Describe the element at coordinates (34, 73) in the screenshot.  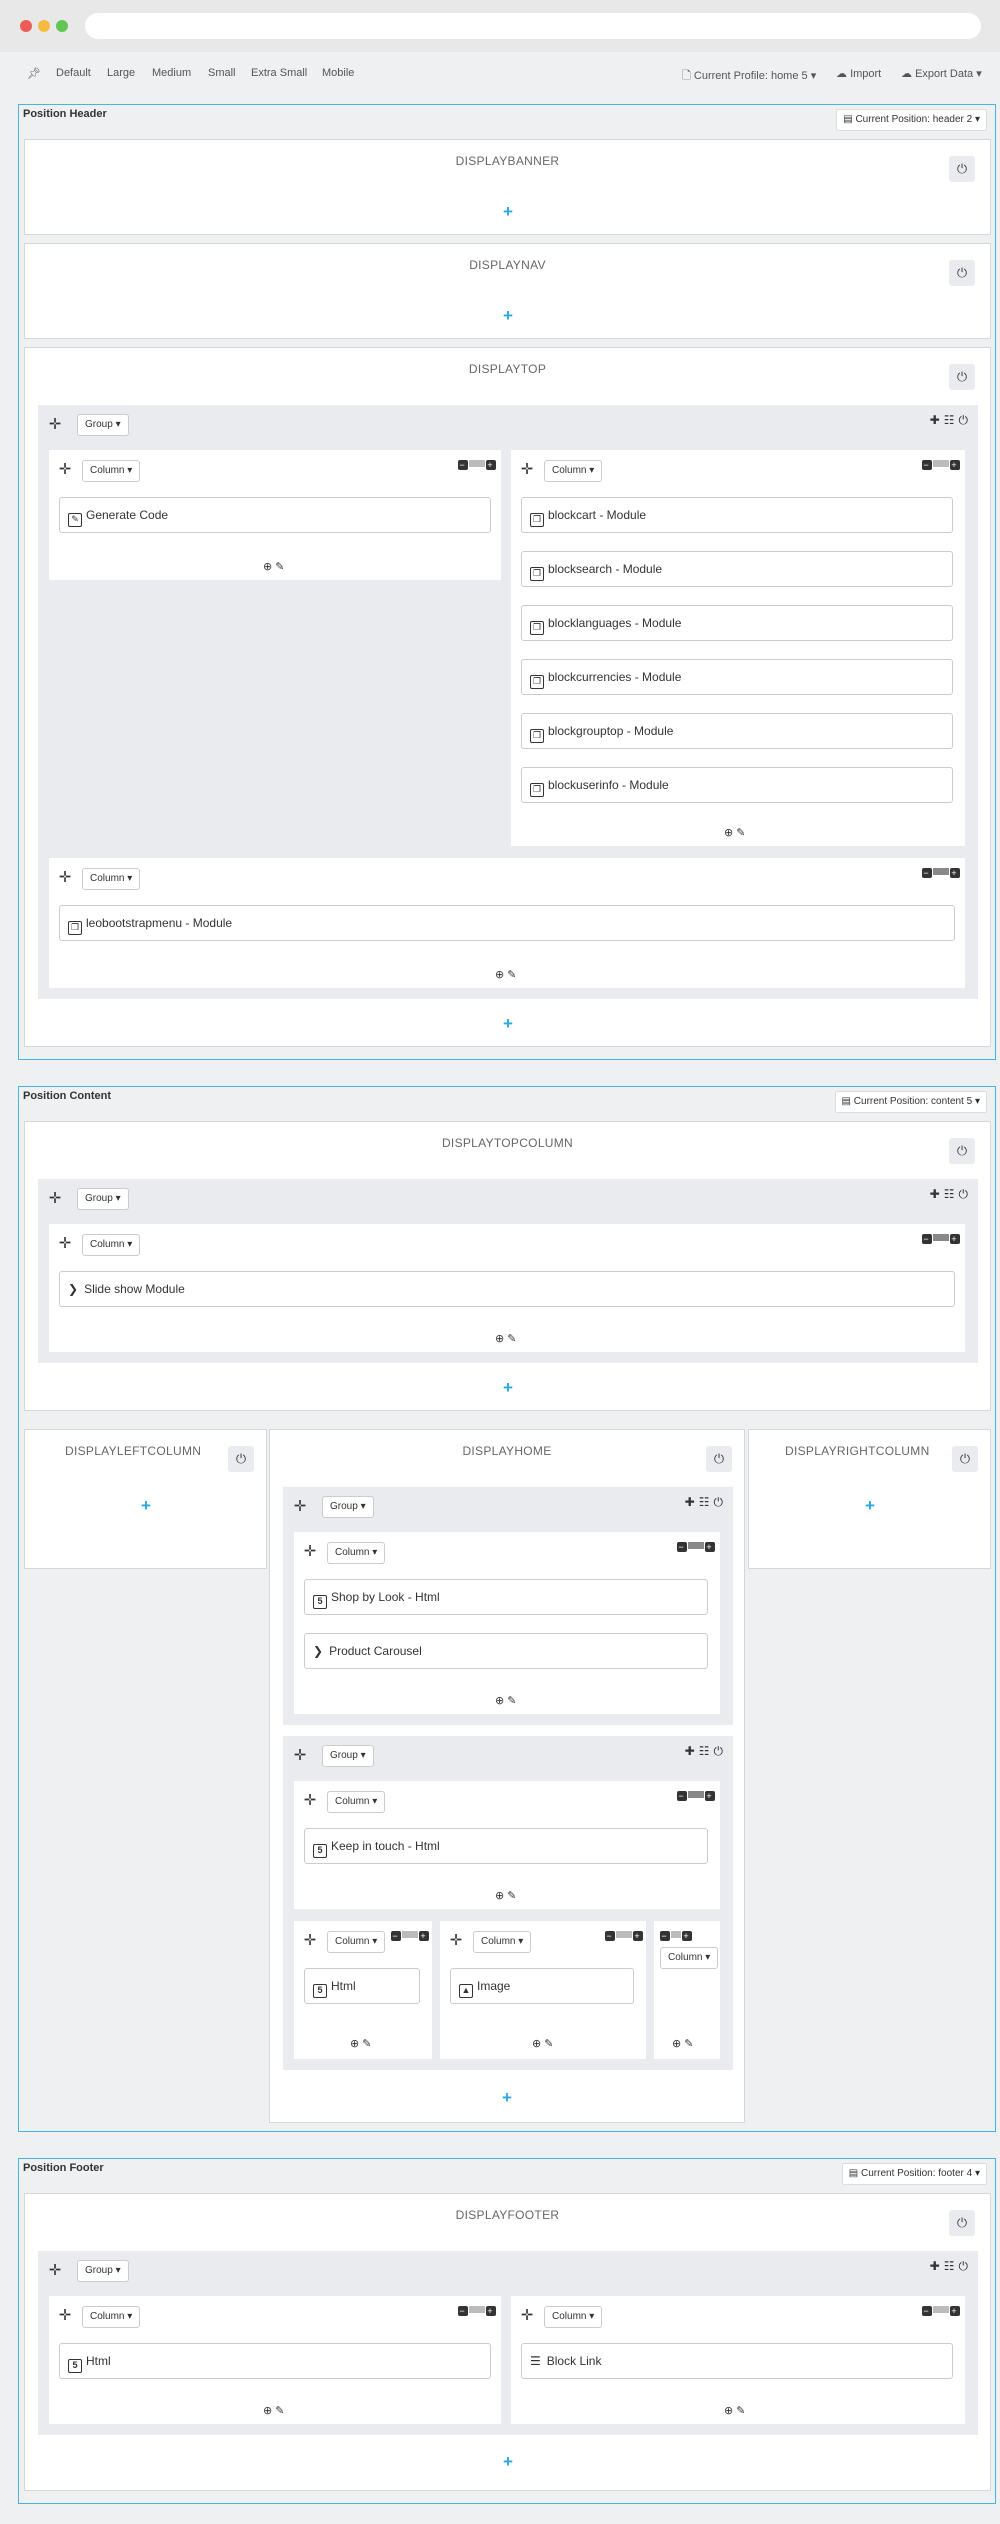
I see `pin-icon: 📌︎` at that location.